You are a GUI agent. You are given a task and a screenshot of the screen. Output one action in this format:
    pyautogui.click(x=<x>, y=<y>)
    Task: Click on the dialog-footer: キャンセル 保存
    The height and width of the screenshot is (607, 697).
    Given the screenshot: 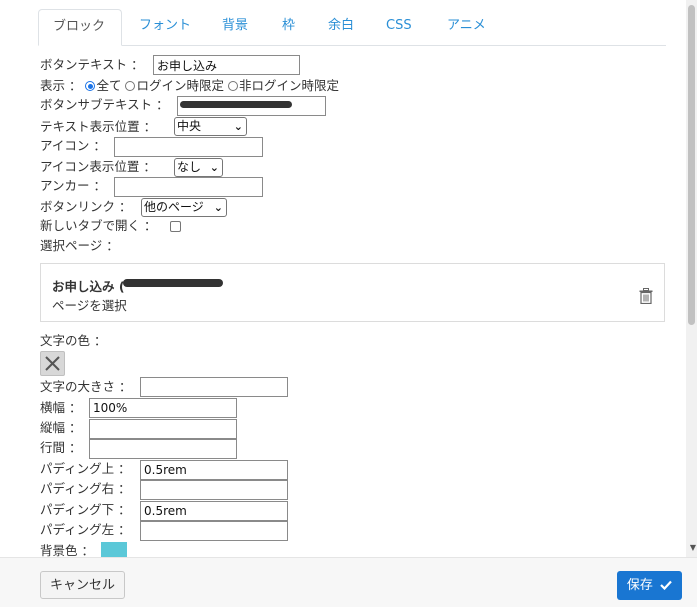 What is the action you would take?
    pyautogui.click(x=348, y=582)
    